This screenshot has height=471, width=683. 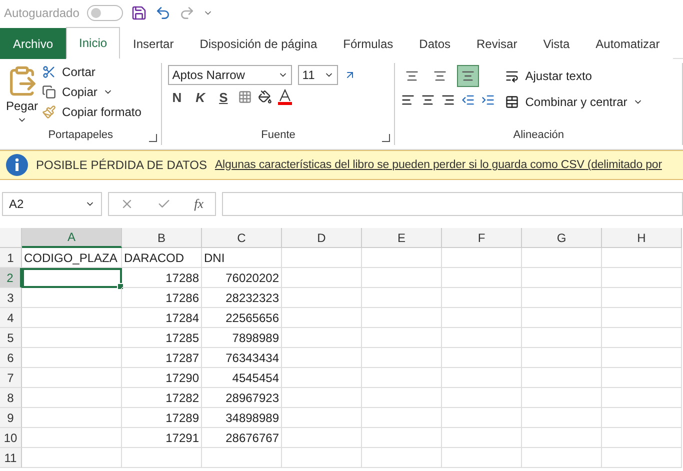 What do you see at coordinates (120, 286) in the screenshot?
I see `fill-handle` at bounding box center [120, 286].